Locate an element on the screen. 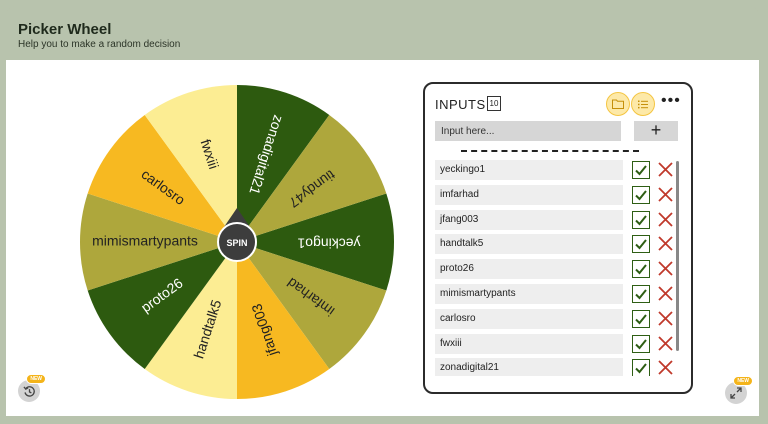 The width and height of the screenshot is (768, 424). list-item-label: proto26 is located at coordinates (529, 269).